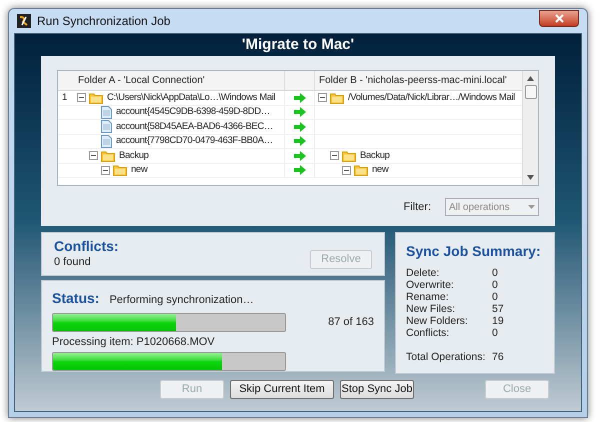 The width and height of the screenshot is (600, 422). Describe the element at coordinates (104, 21) in the screenshot. I see `window-title: Run Synchronization Job` at that location.